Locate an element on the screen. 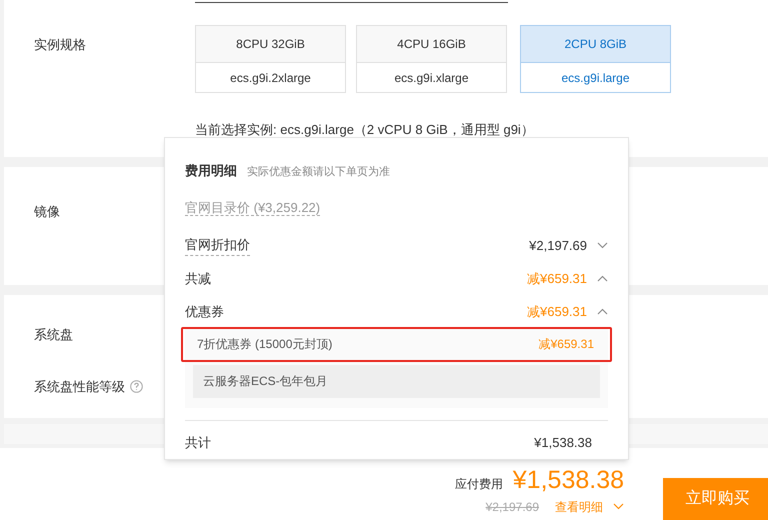 The width and height of the screenshot is (768, 520). current-instance-text: 当前选择实例: ecs.g9i.large（2 vCPU 8 GiB，通用型 g9i） is located at coordinates (365, 130).